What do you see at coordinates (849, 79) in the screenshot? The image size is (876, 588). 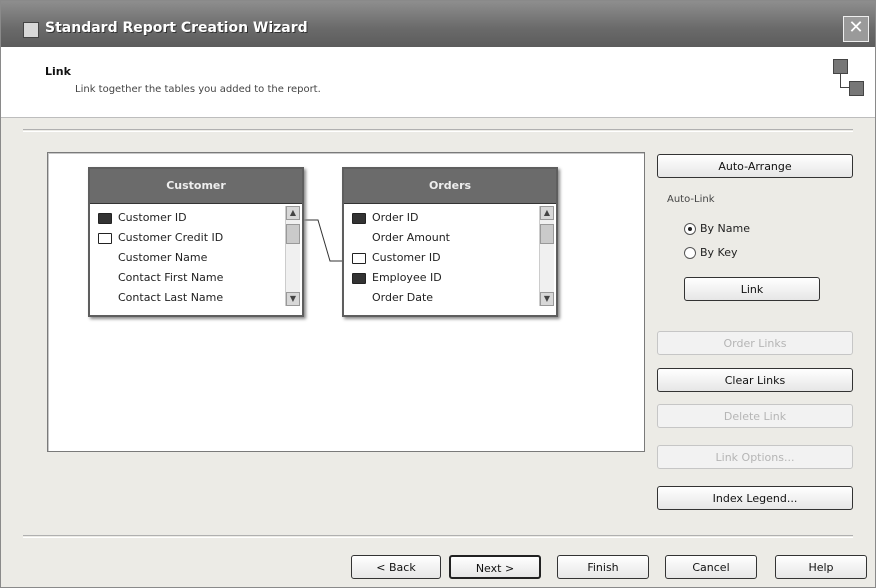 I see `link-tables-icon` at bounding box center [849, 79].